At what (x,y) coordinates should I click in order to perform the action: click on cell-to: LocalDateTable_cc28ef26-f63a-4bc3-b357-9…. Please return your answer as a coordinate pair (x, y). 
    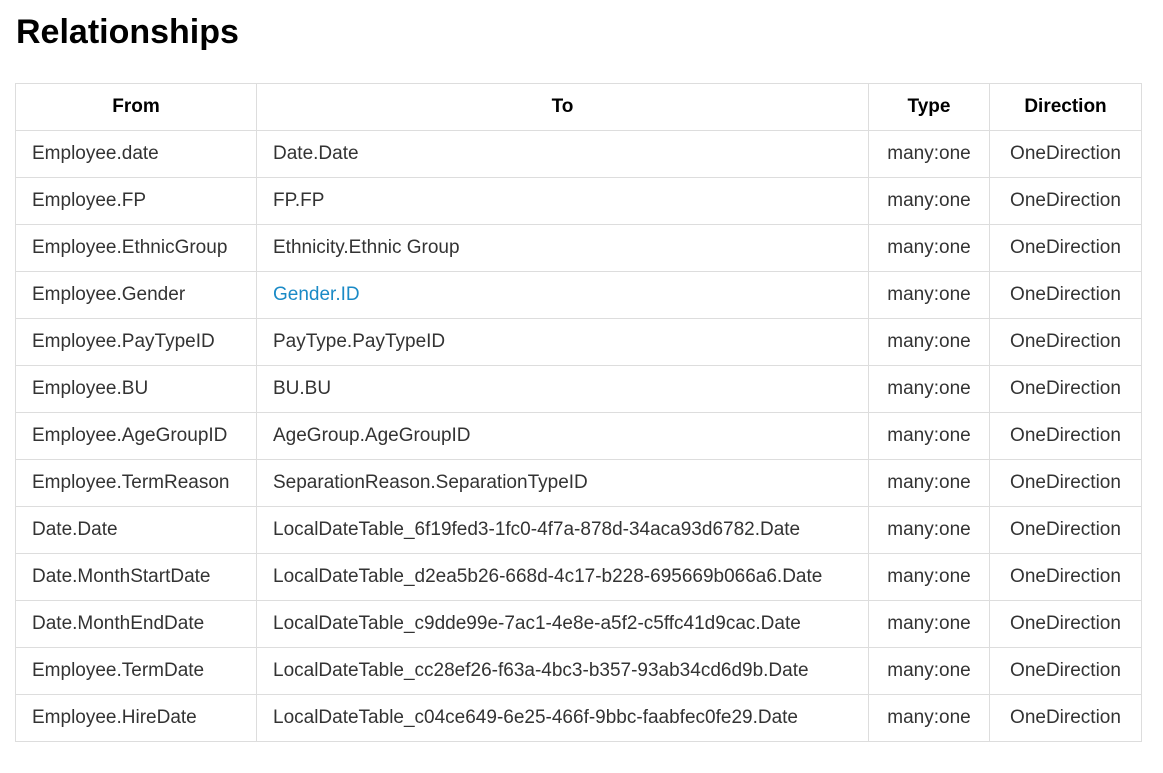
    Looking at the image, I should click on (562, 671).